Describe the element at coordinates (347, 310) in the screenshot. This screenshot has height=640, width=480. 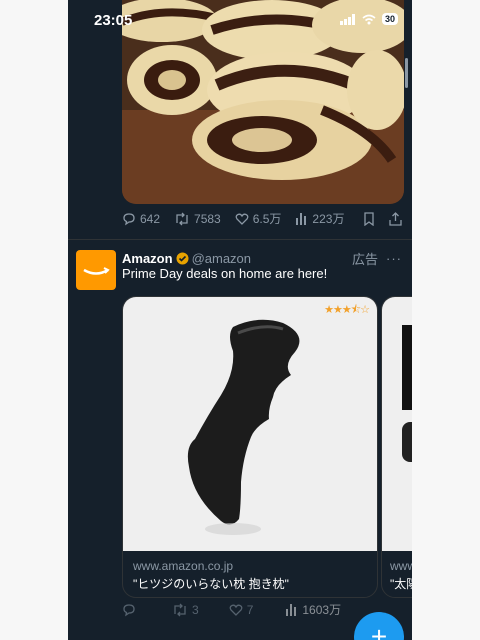
I see `rating-stars: ★★★⯪☆` at that location.